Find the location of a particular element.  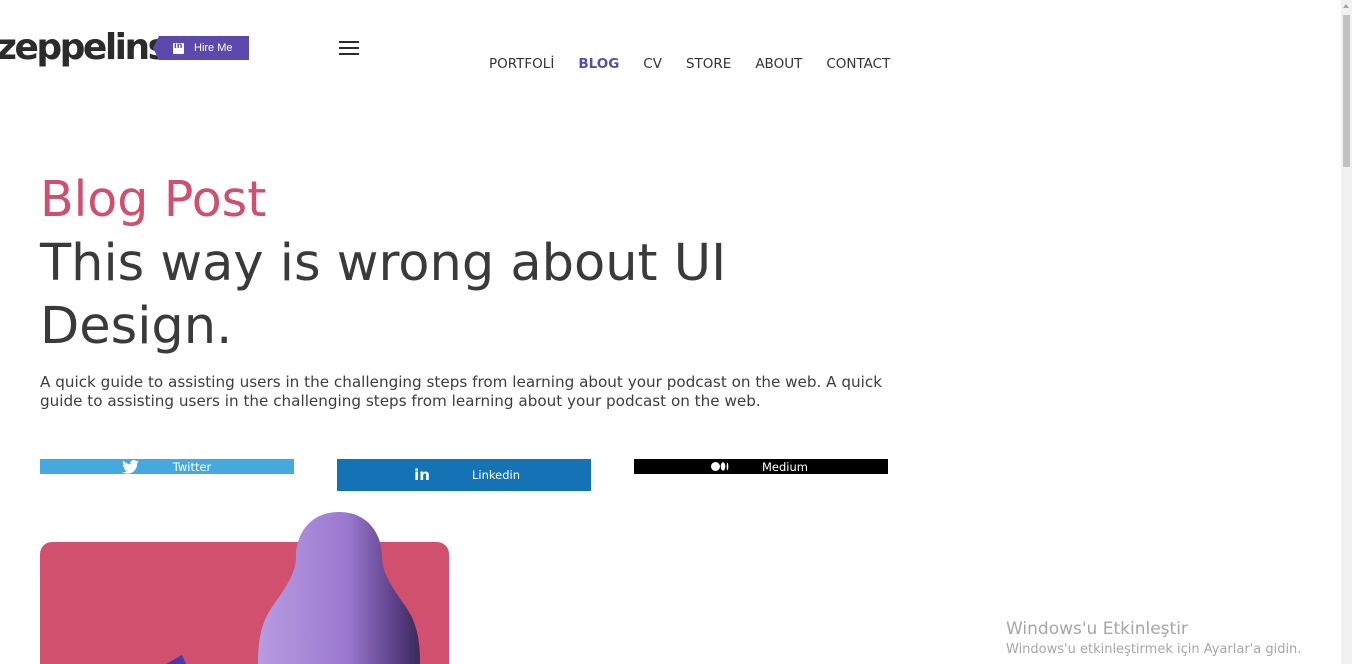

main-nav: PORTFOLİ BLOG CV STORE ABOUT CONTACT is located at coordinates (701, 64).